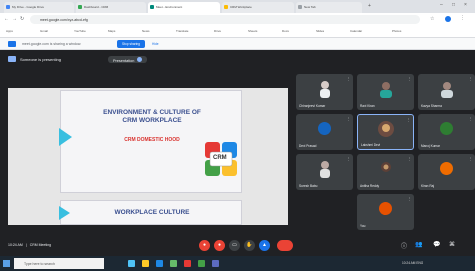  I want to click on participant-tile: ⋮ Devi Prasad, so click(324, 132).